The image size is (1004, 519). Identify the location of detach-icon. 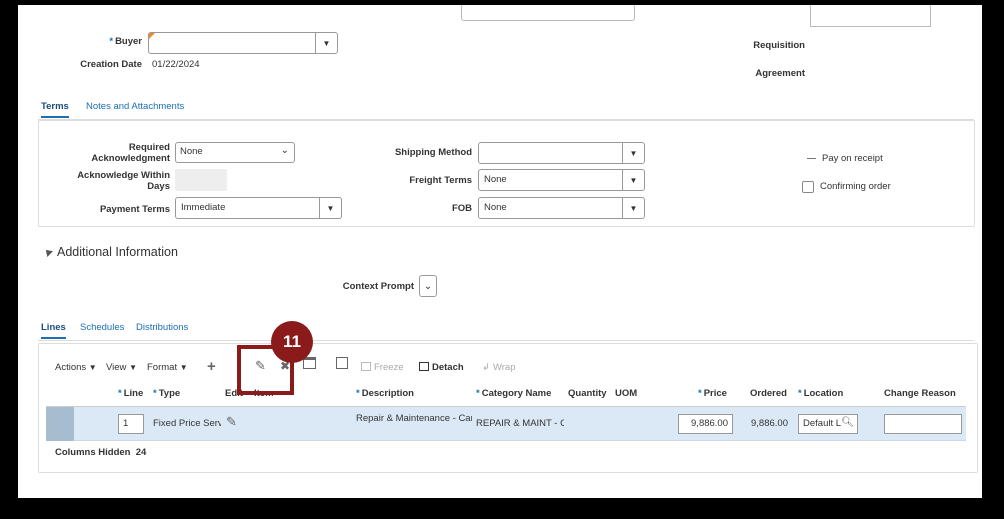
(424, 366).